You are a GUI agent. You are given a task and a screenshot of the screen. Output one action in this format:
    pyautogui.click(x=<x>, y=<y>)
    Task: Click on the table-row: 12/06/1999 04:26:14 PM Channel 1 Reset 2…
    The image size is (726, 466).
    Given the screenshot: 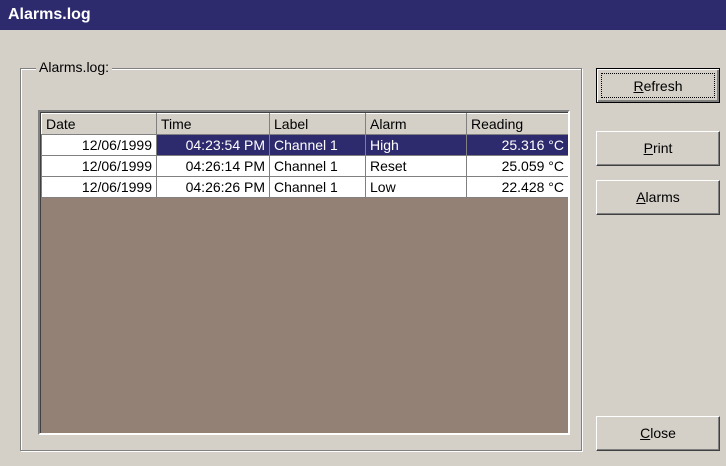 What is the action you would take?
    pyautogui.click(x=304, y=166)
    